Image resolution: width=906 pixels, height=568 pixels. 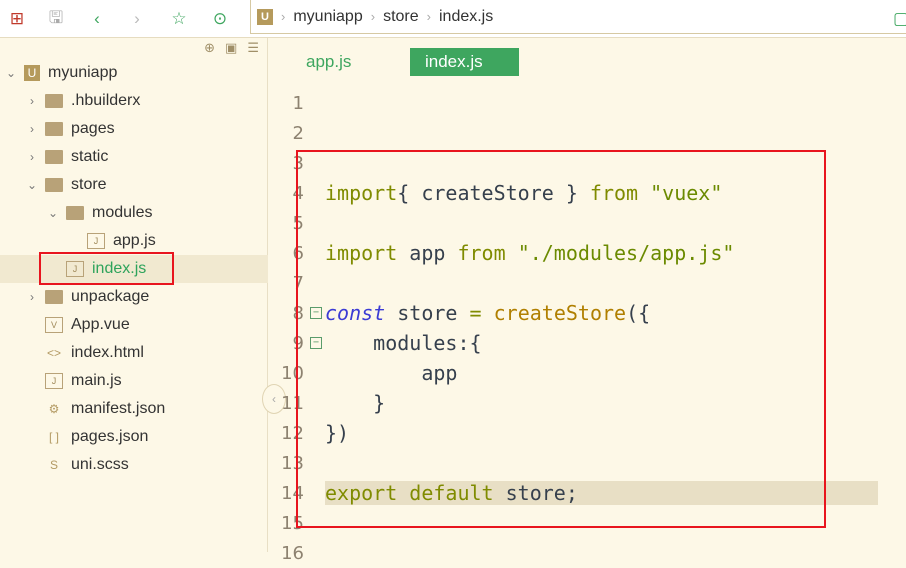 I want to click on tree-item: › static, so click(x=134, y=157).